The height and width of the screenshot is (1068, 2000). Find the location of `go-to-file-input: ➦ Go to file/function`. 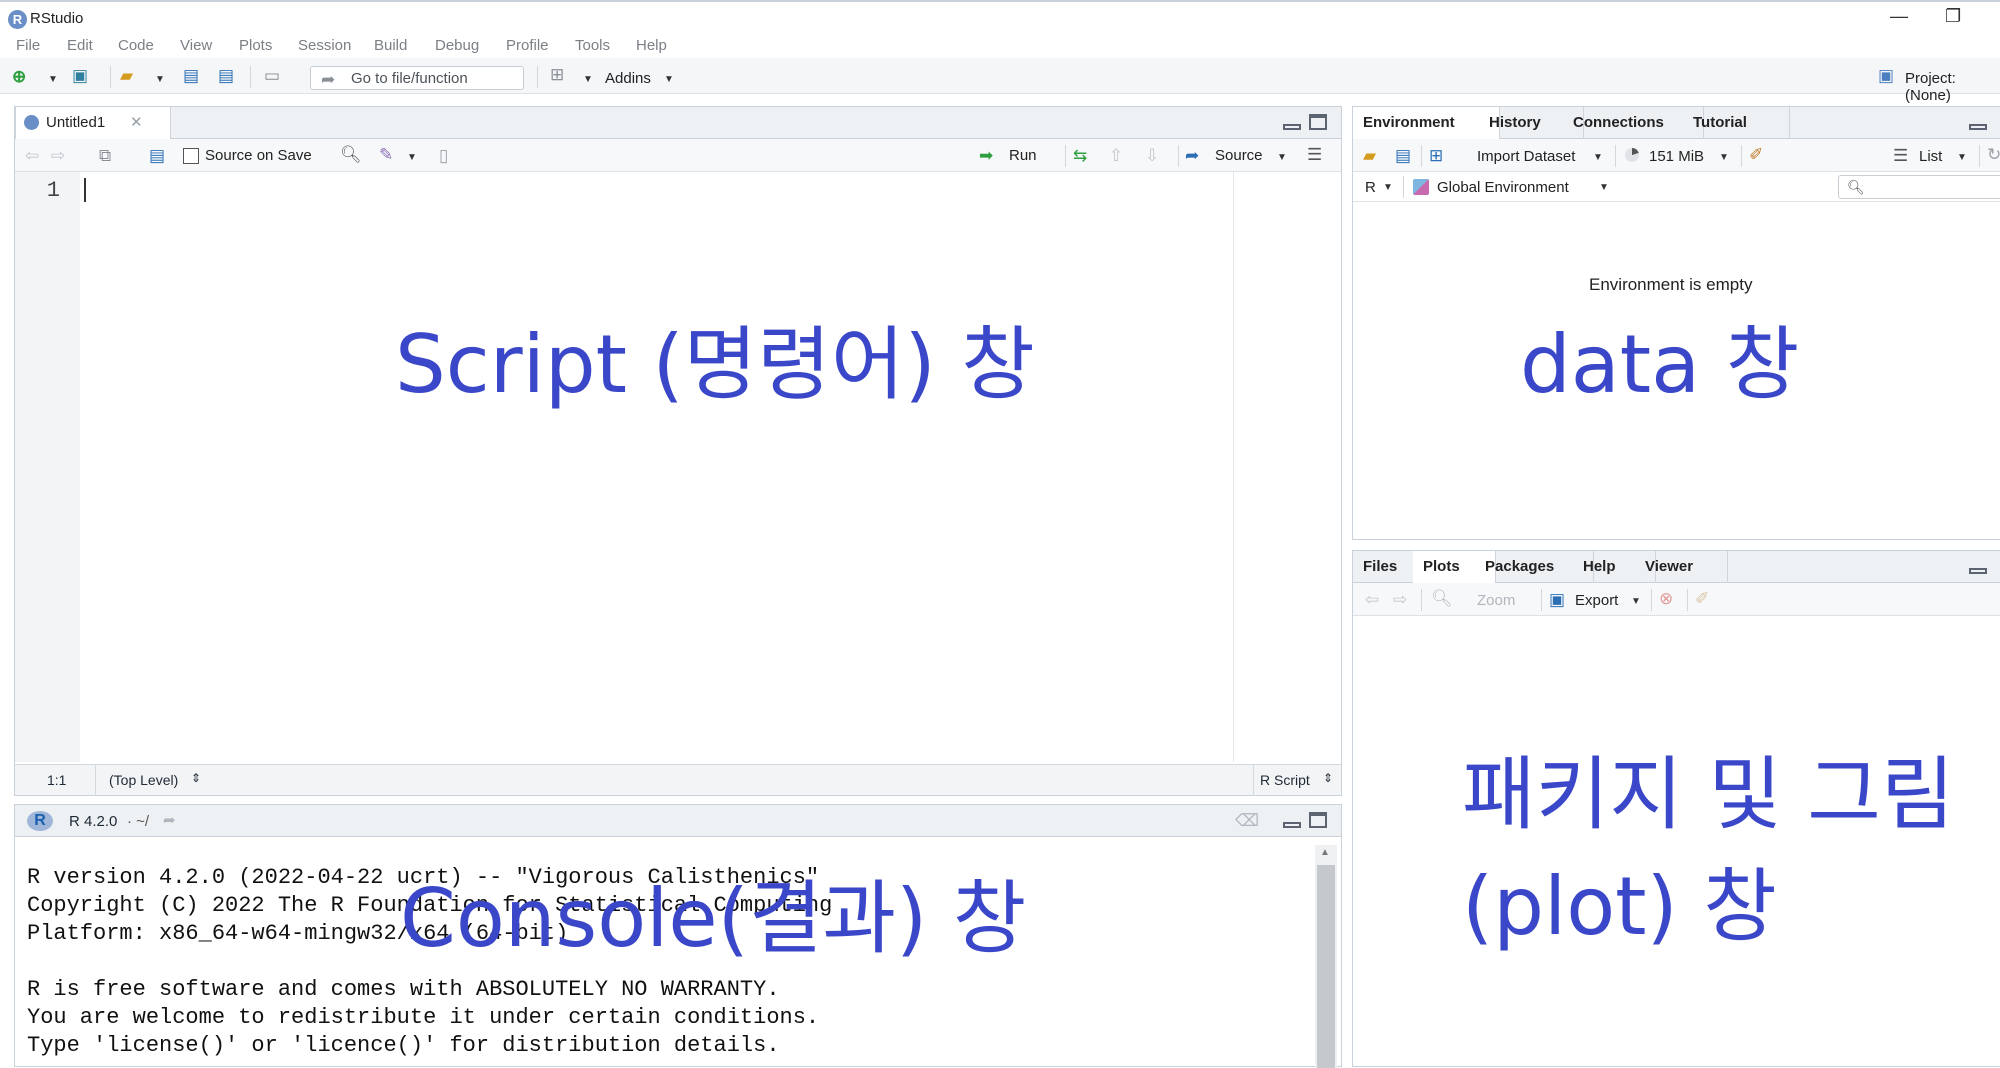

go-to-file-input: ➦ Go to file/function is located at coordinates (417, 78).